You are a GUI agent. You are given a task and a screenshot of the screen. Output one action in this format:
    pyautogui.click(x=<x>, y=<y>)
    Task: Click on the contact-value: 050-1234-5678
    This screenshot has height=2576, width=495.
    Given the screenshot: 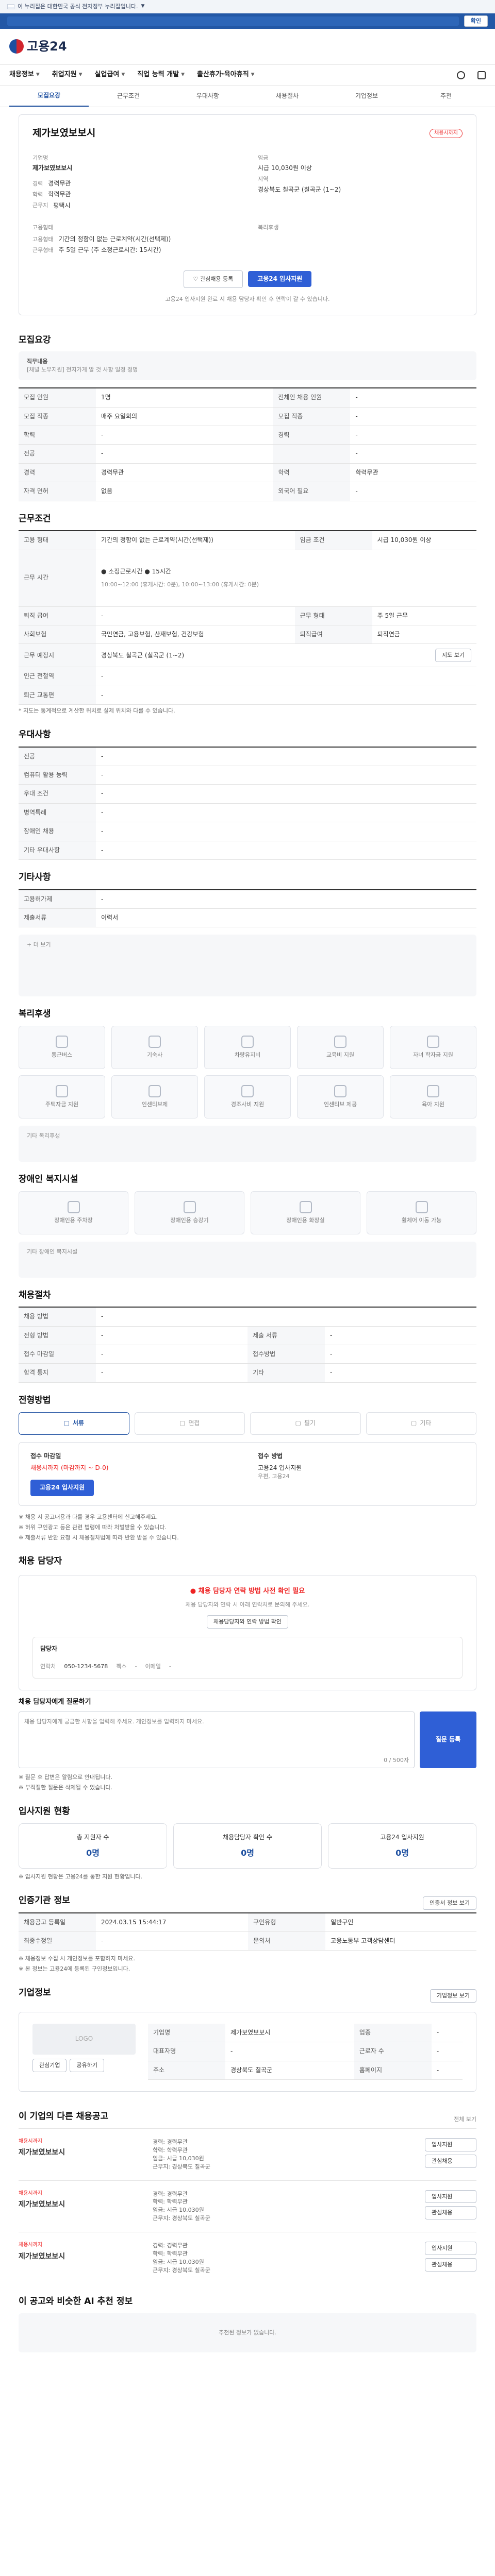 What is the action you would take?
    pyautogui.click(x=86, y=1666)
    